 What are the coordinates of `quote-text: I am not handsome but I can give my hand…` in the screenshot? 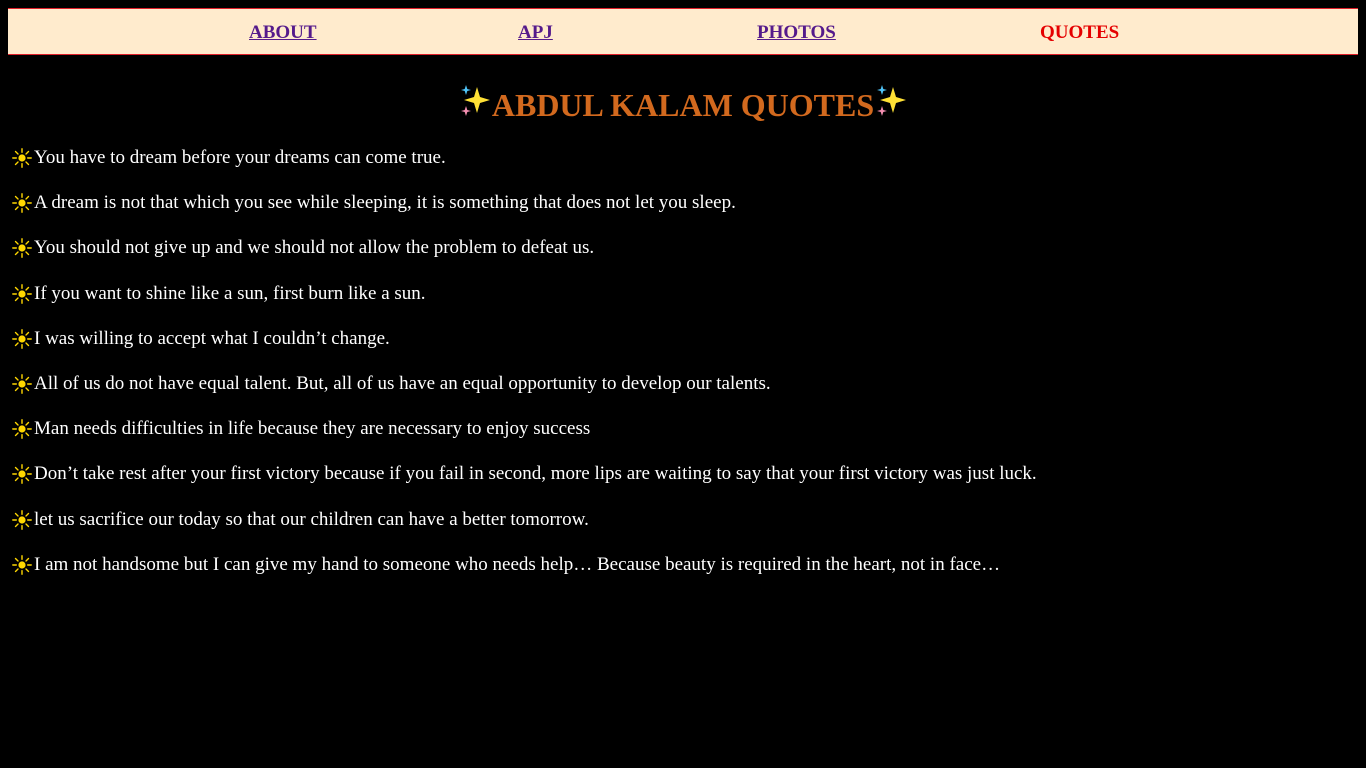 It's located at (517, 564).